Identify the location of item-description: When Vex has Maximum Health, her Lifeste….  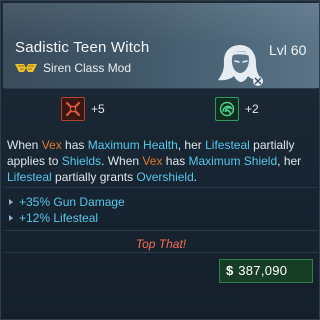
(154, 161).